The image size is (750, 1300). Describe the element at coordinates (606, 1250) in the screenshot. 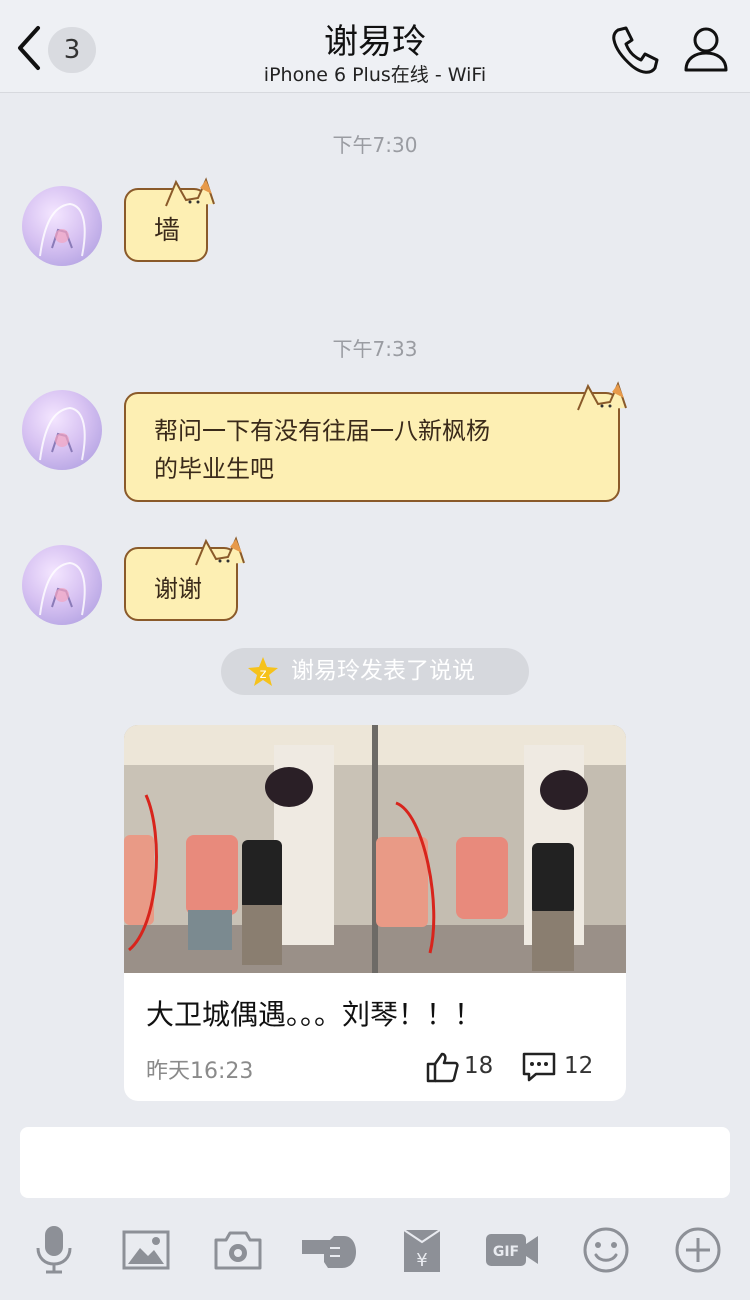

I see `emoji-icon` at that location.